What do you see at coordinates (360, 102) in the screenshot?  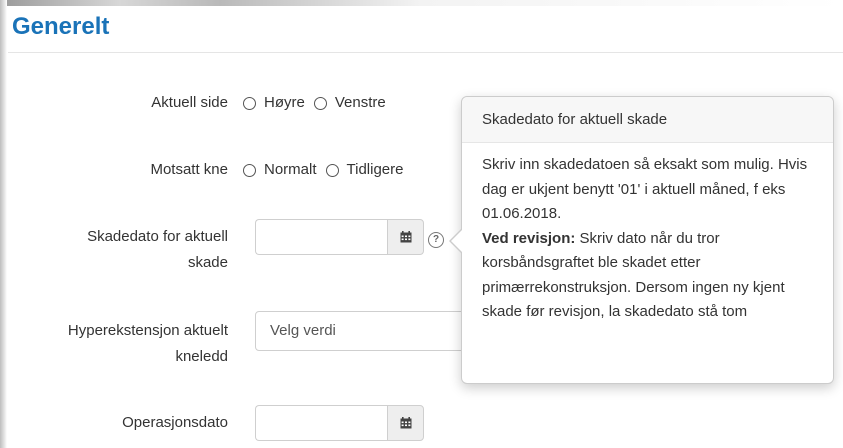 I see `radio-venstre-label: Venstre` at bounding box center [360, 102].